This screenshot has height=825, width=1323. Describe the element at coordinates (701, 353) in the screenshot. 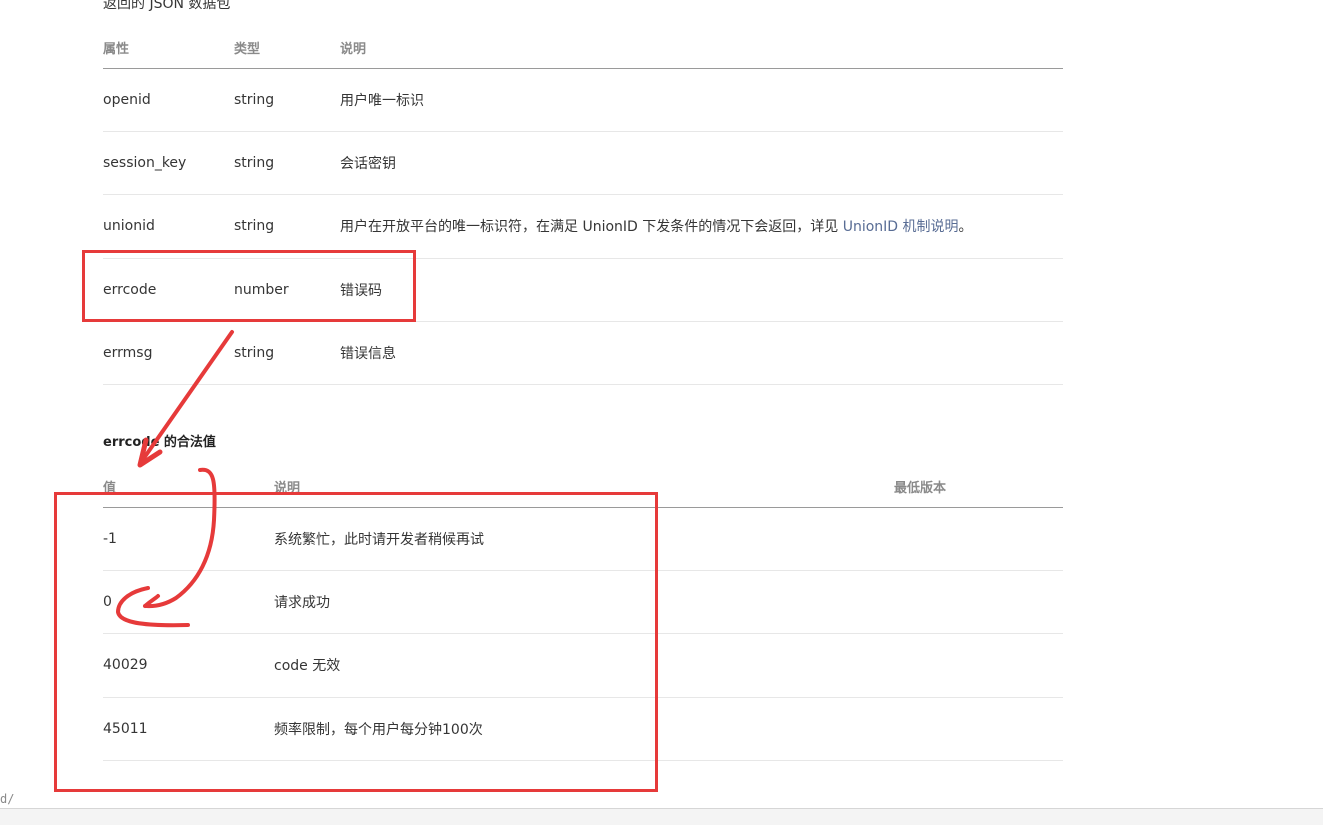

I see `property-description: 错误信息` at that location.